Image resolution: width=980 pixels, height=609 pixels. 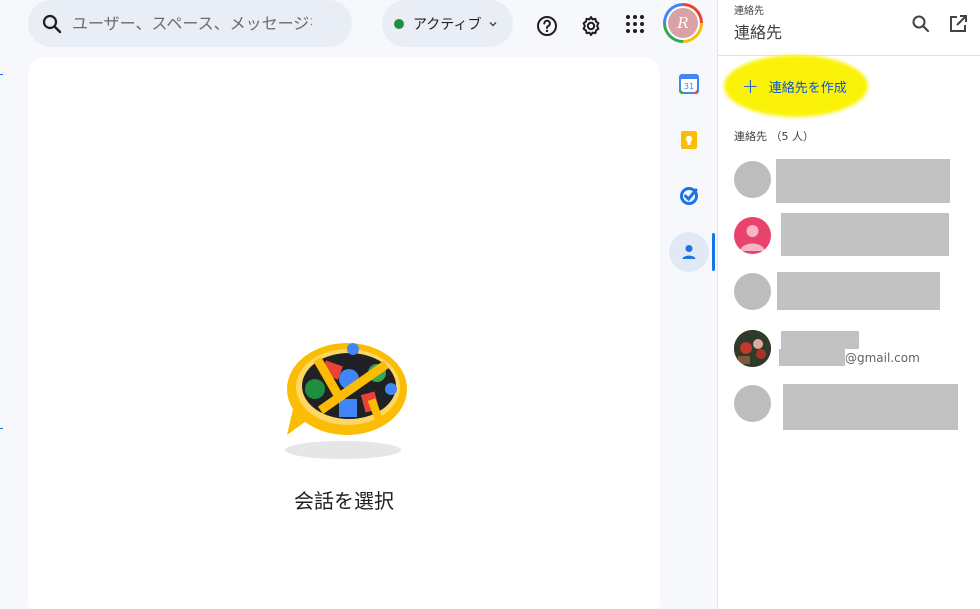 What do you see at coordinates (346, 401) in the screenshot?
I see `chat-bubble-illustration` at bounding box center [346, 401].